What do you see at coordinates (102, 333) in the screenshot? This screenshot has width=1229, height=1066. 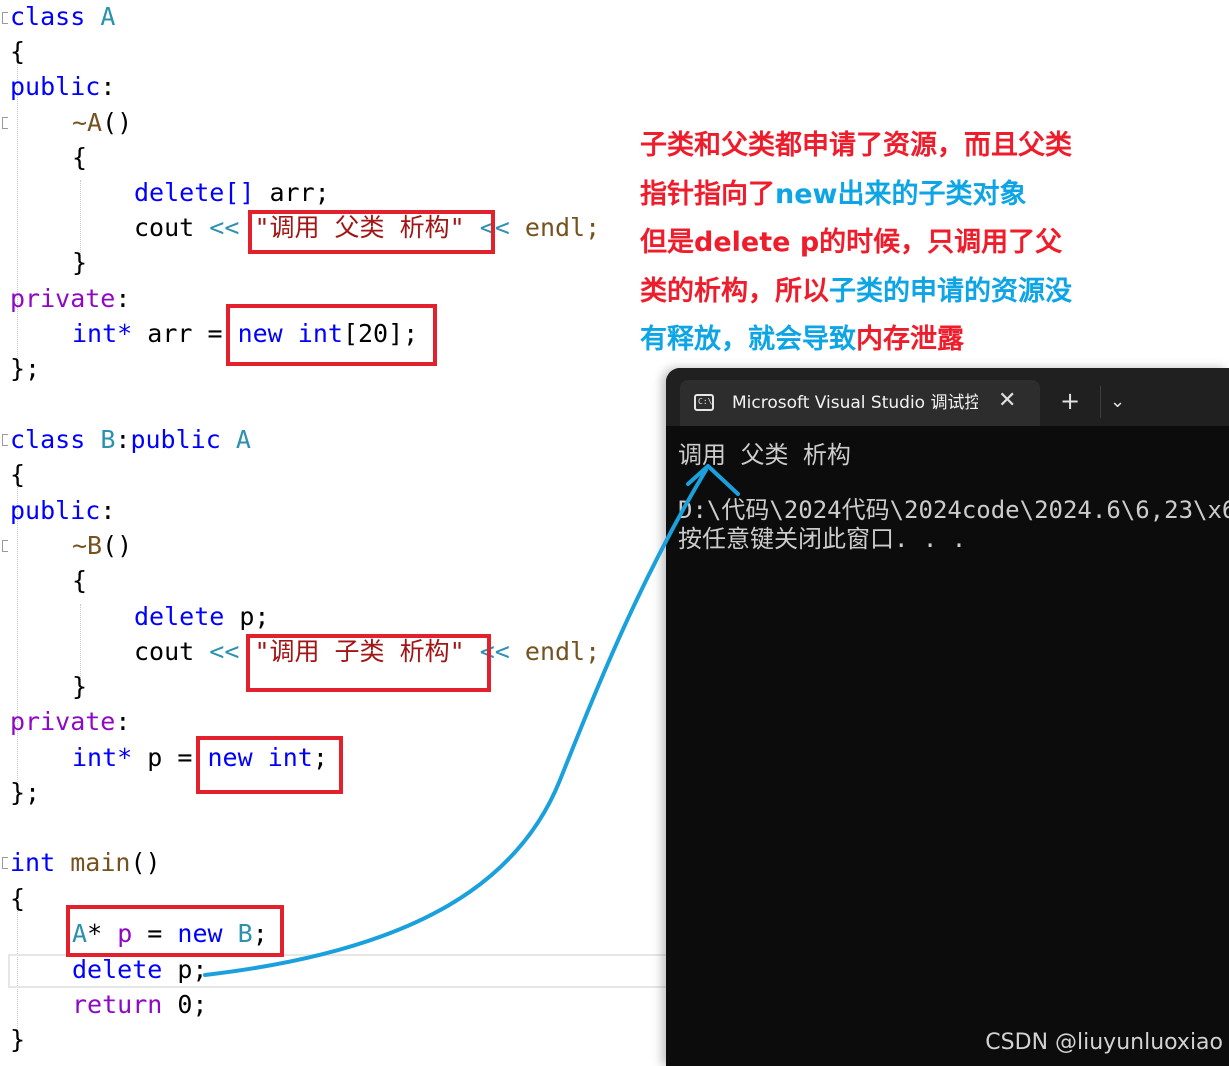 I see `keyword: int*` at bounding box center [102, 333].